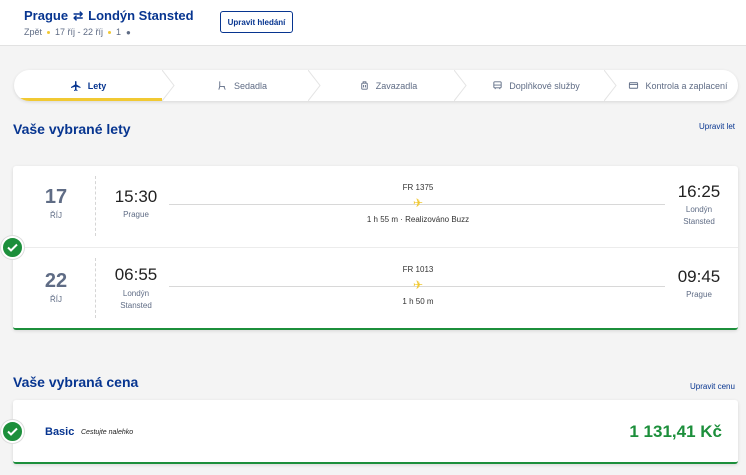 Image resolution: width=746 pixels, height=475 pixels. I want to click on flight-number: FR 1013, so click(418, 269).